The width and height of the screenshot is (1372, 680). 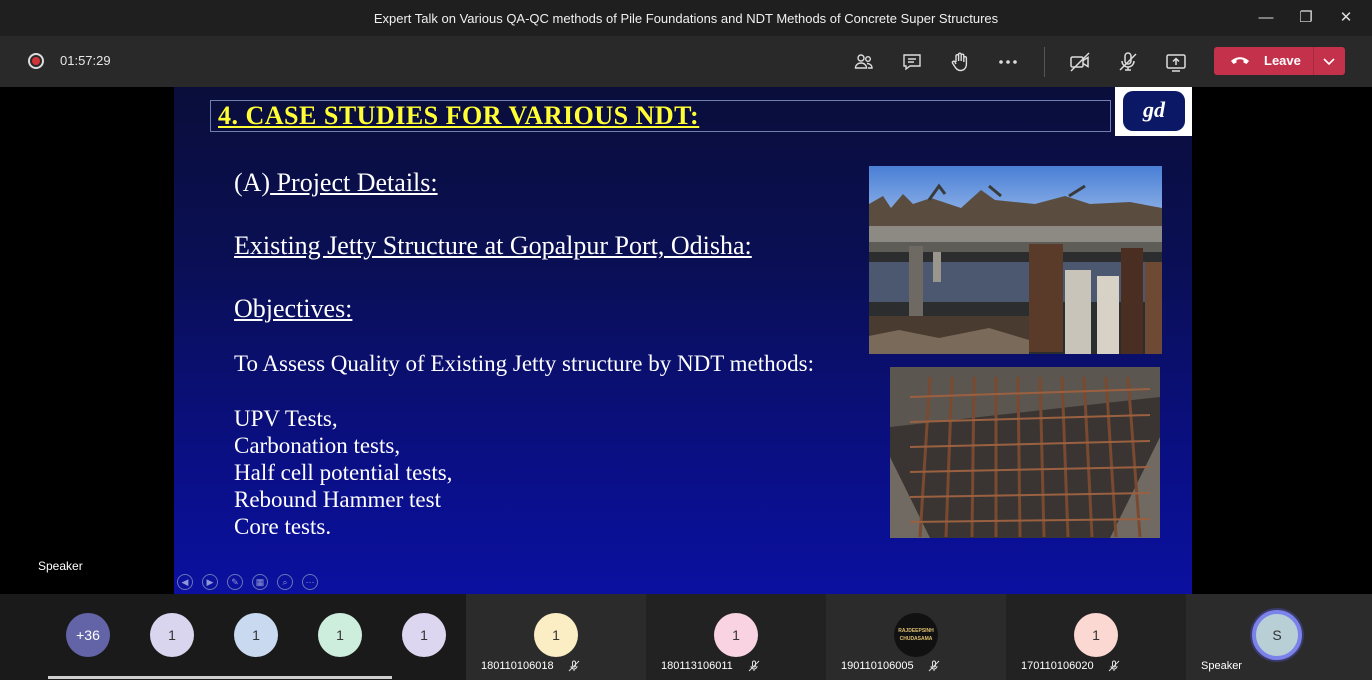 I want to click on more-participants-avatar: +36, so click(x=88, y=635).